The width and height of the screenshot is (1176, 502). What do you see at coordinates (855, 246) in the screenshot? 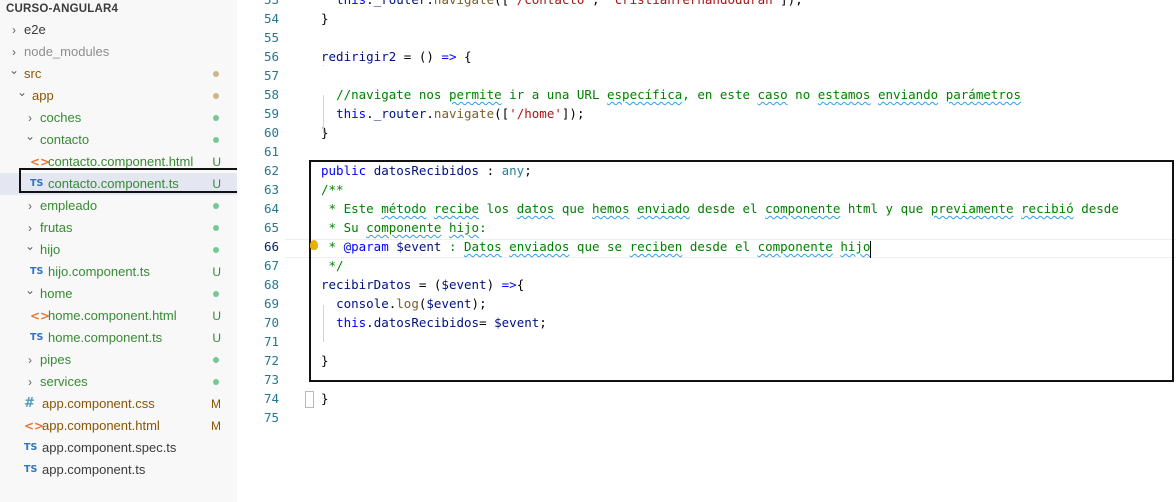
I see `code-token: hijo` at bounding box center [855, 246].